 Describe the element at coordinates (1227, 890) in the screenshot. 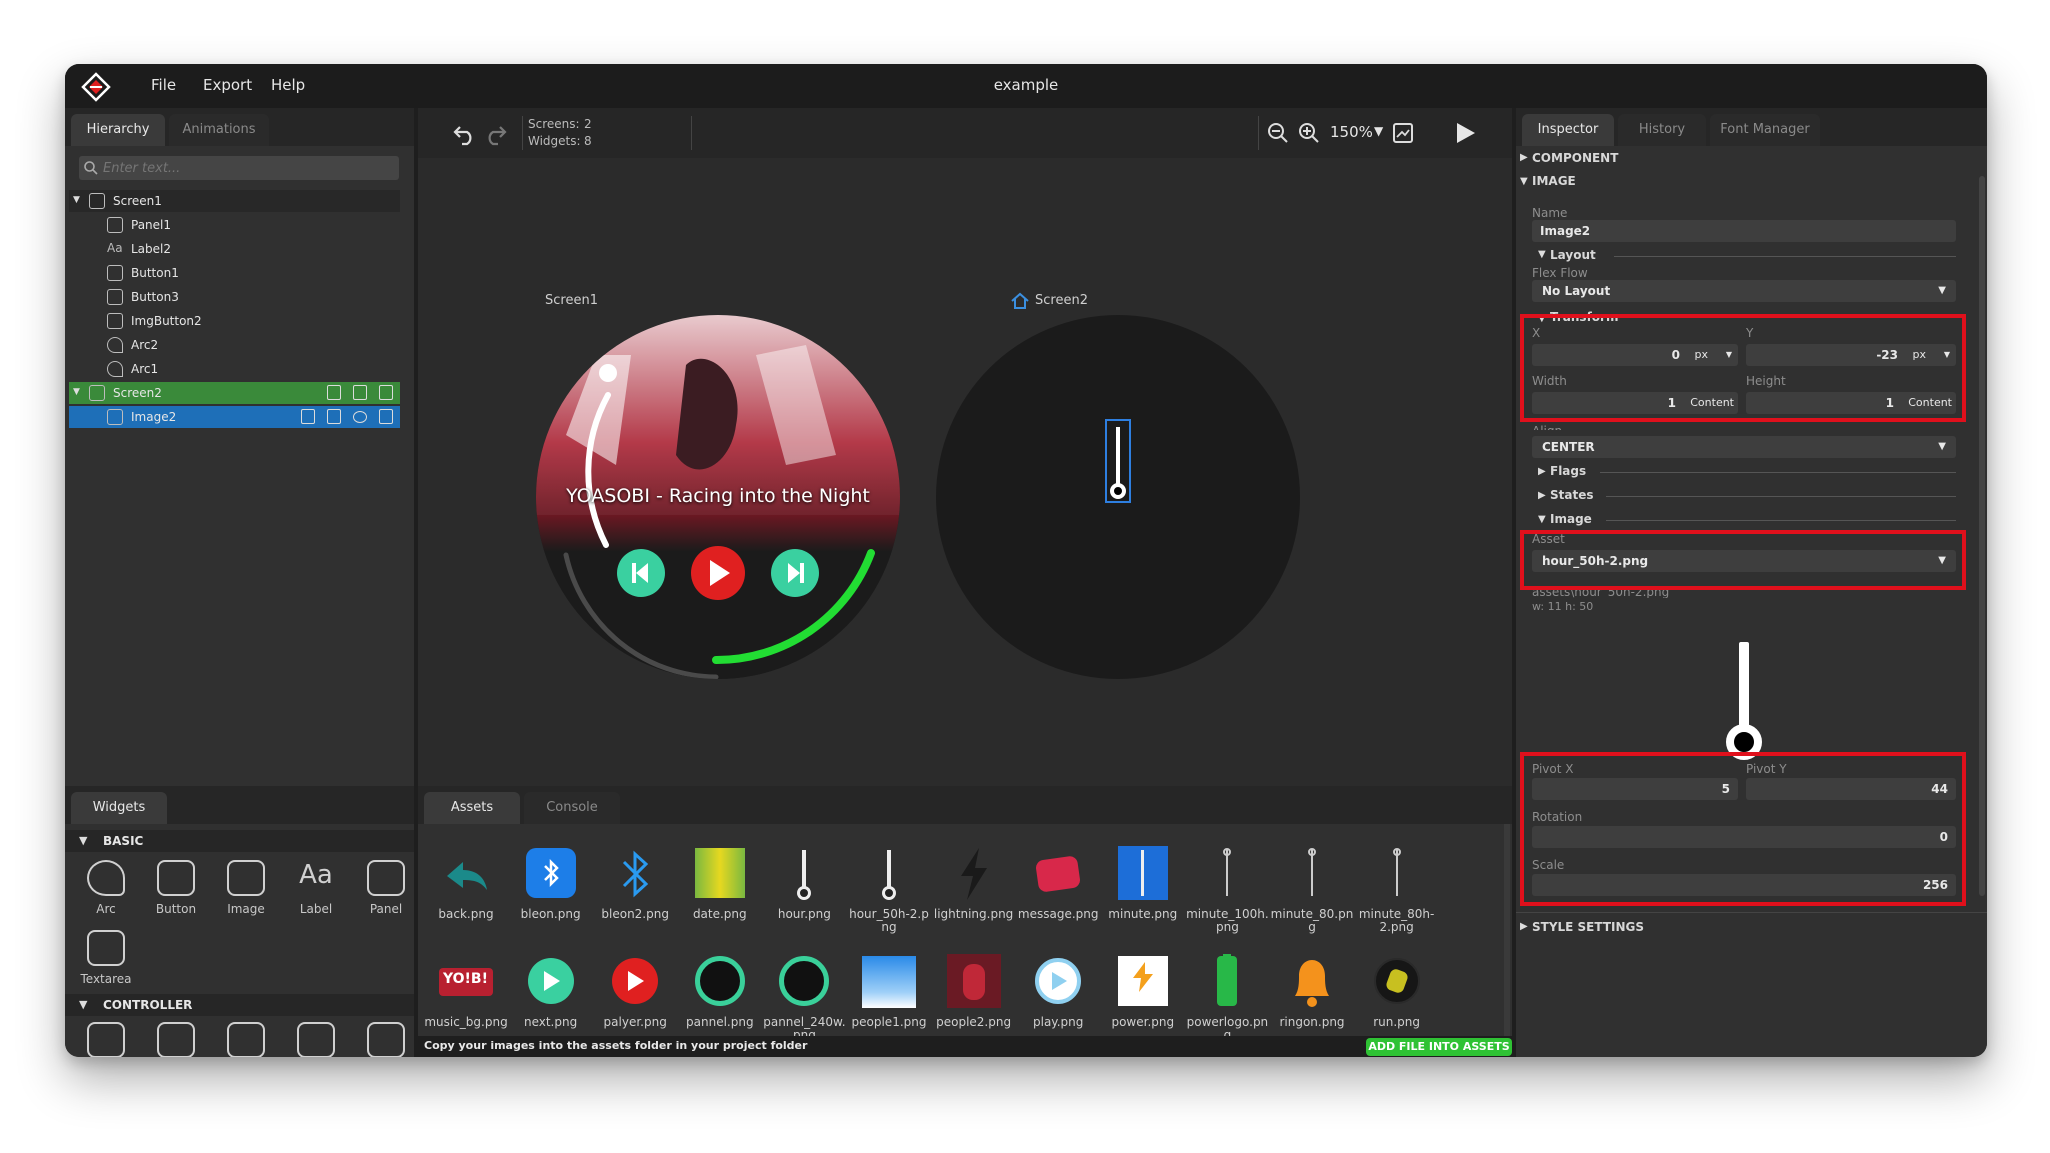

I see `asset-item: minute_100h.png` at that location.